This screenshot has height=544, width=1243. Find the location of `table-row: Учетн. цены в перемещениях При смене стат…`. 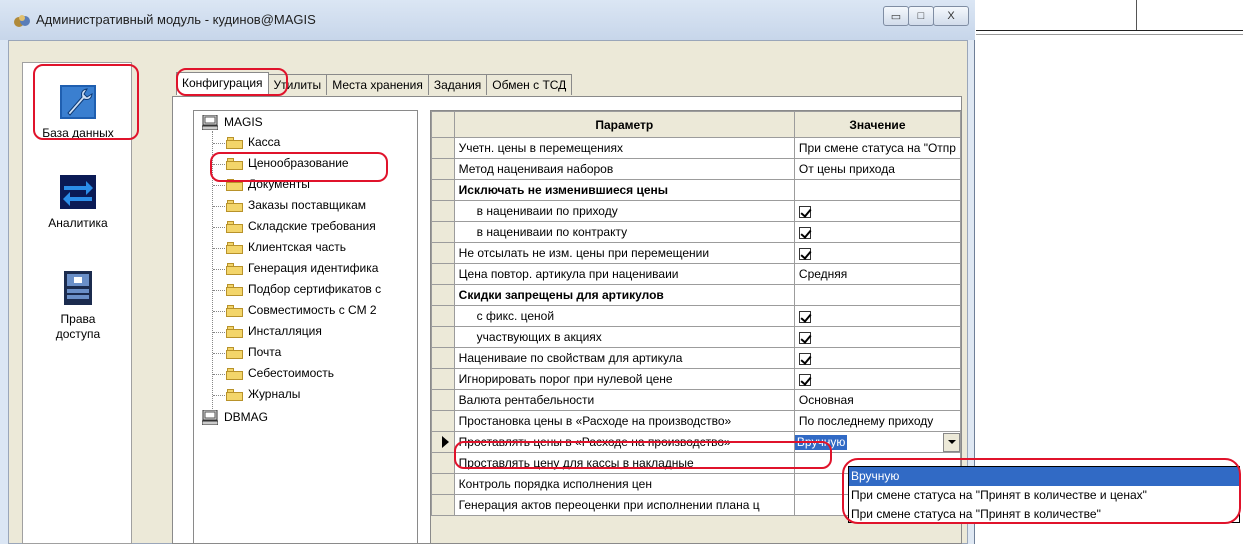

table-row: Учетн. цены в перемещениях При смене стат… is located at coordinates (696, 148).